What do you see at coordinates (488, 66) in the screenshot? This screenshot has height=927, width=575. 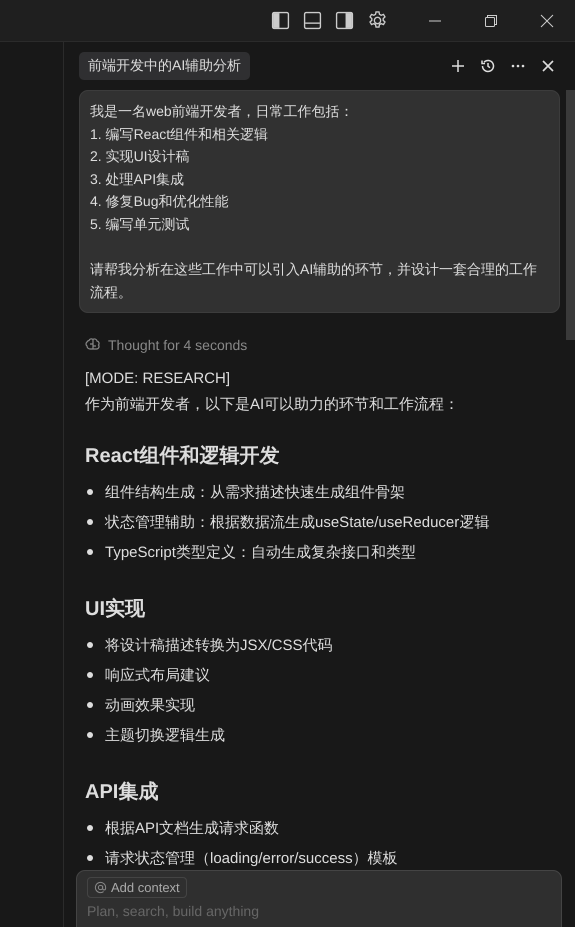 I see `history-icon` at bounding box center [488, 66].